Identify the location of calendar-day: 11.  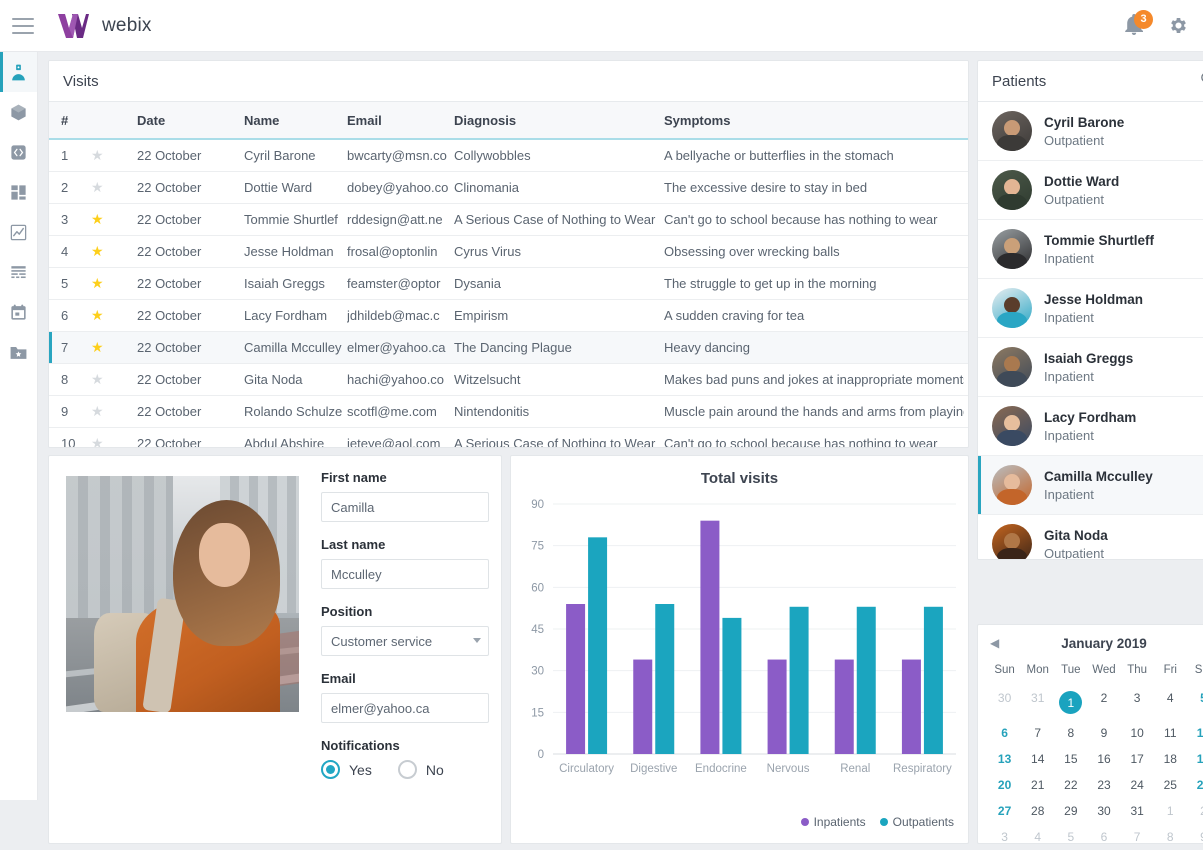
(1170, 733).